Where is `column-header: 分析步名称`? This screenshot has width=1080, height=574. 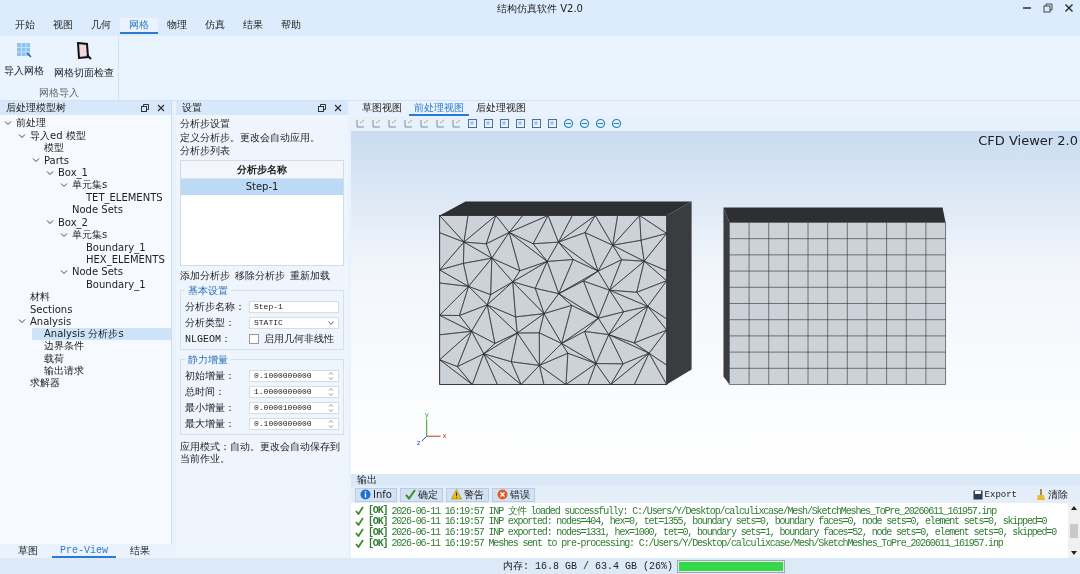
column-header: 分析步名称 is located at coordinates (262, 169).